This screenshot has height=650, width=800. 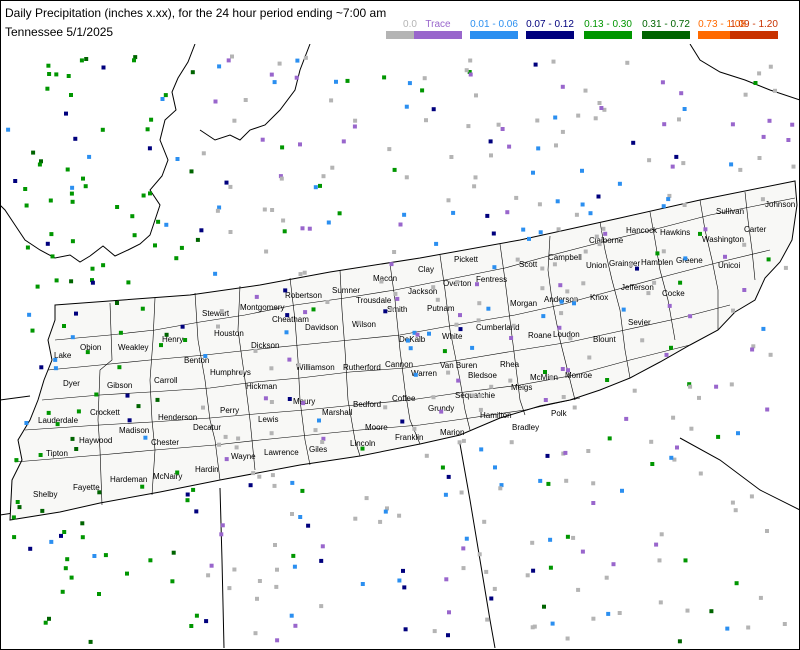 I want to click on county-label: Tipton, so click(x=57, y=453).